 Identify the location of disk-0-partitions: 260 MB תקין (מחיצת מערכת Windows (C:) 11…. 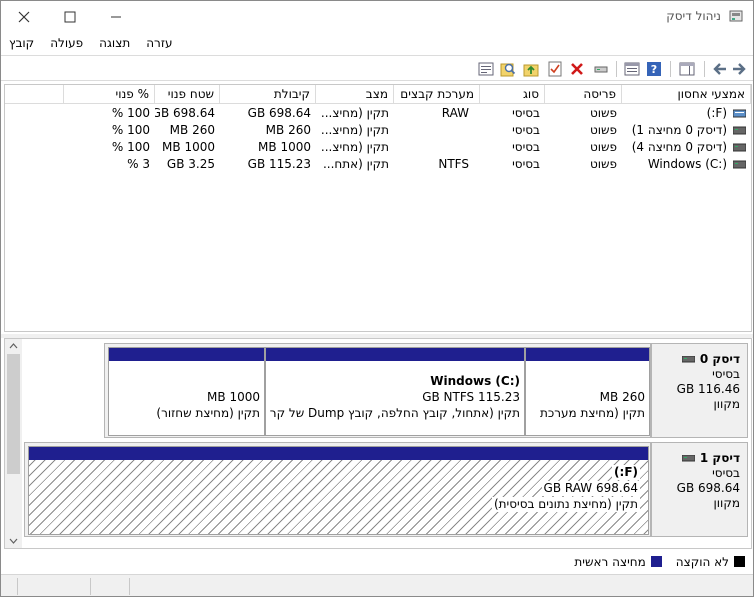
(377, 390).